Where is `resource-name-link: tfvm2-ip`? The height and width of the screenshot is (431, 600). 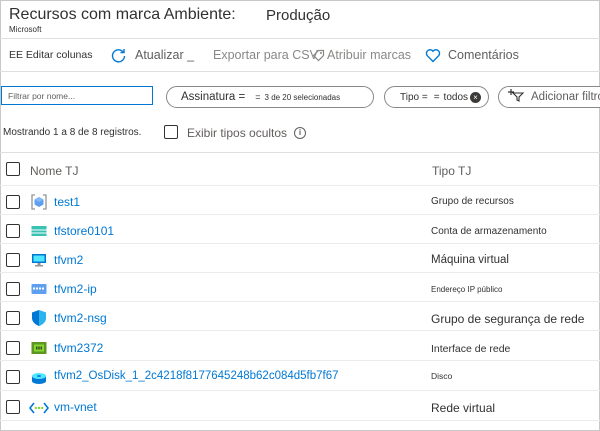 resource-name-link: tfvm2-ip is located at coordinates (75, 289).